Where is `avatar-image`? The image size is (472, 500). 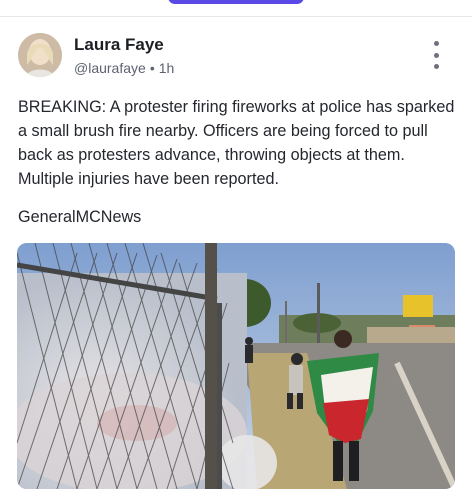 avatar-image is located at coordinates (40, 55).